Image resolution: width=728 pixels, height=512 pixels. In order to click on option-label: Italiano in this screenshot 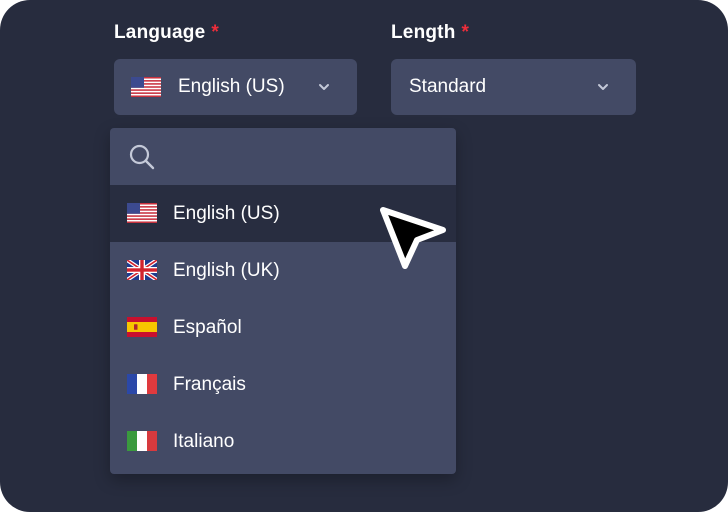, I will do `click(204, 441)`.